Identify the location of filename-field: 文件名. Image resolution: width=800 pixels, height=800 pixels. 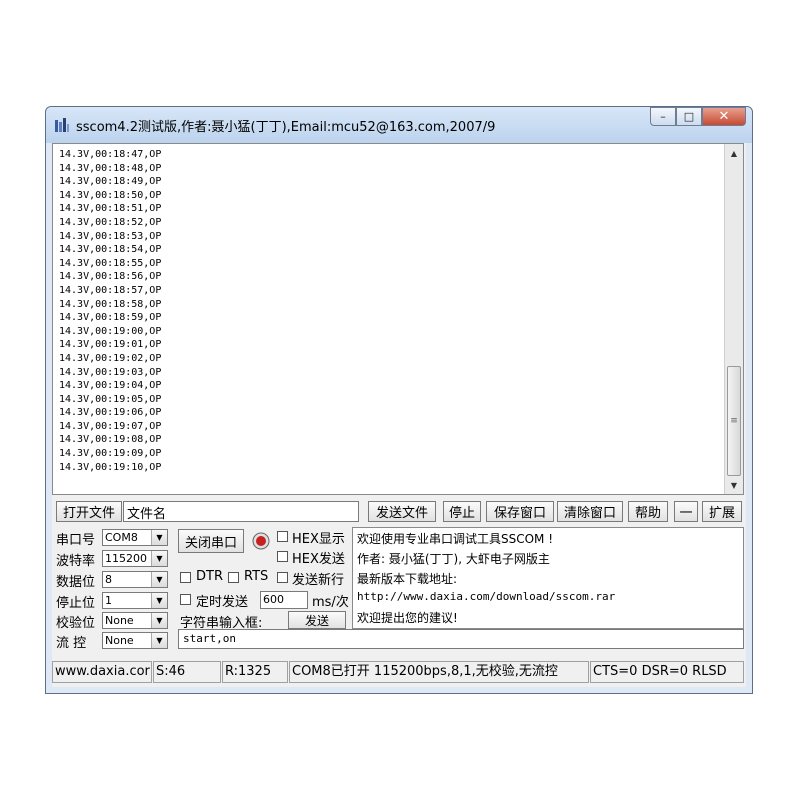
(241, 511).